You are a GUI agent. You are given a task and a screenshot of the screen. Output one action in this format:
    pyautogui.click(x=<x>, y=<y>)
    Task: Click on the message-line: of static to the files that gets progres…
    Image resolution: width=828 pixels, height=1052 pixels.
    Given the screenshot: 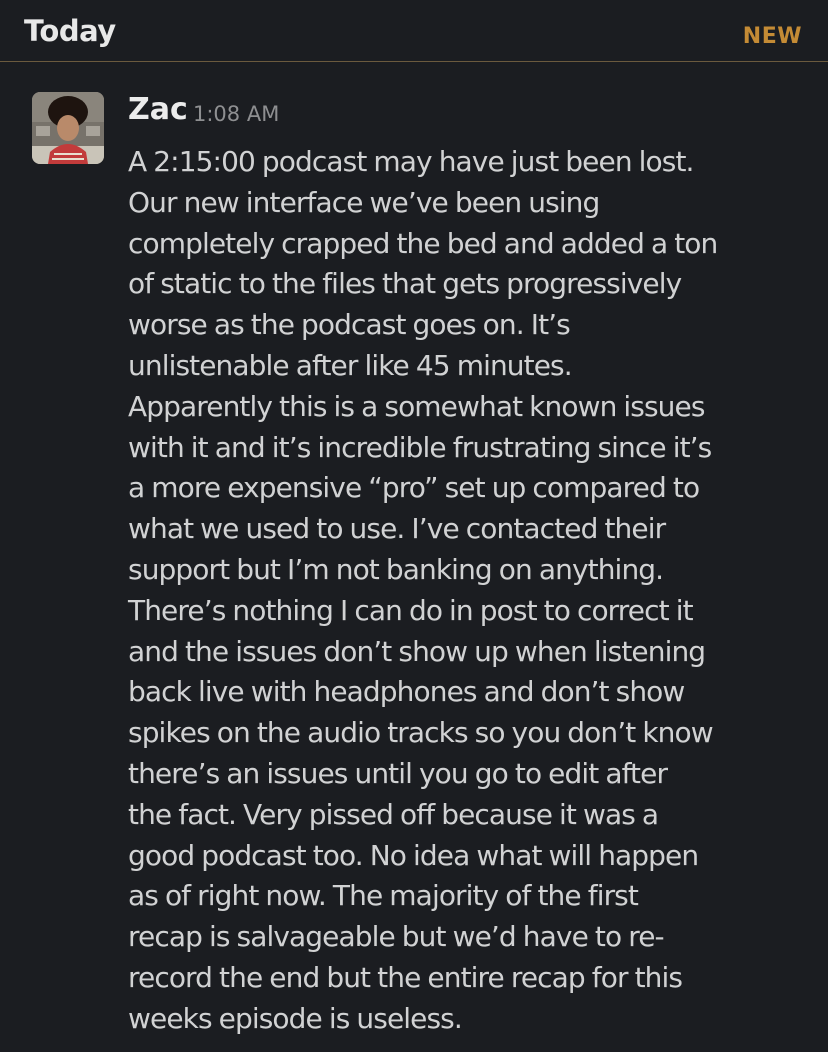 What is the action you would take?
    pyautogui.click(x=405, y=284)
    